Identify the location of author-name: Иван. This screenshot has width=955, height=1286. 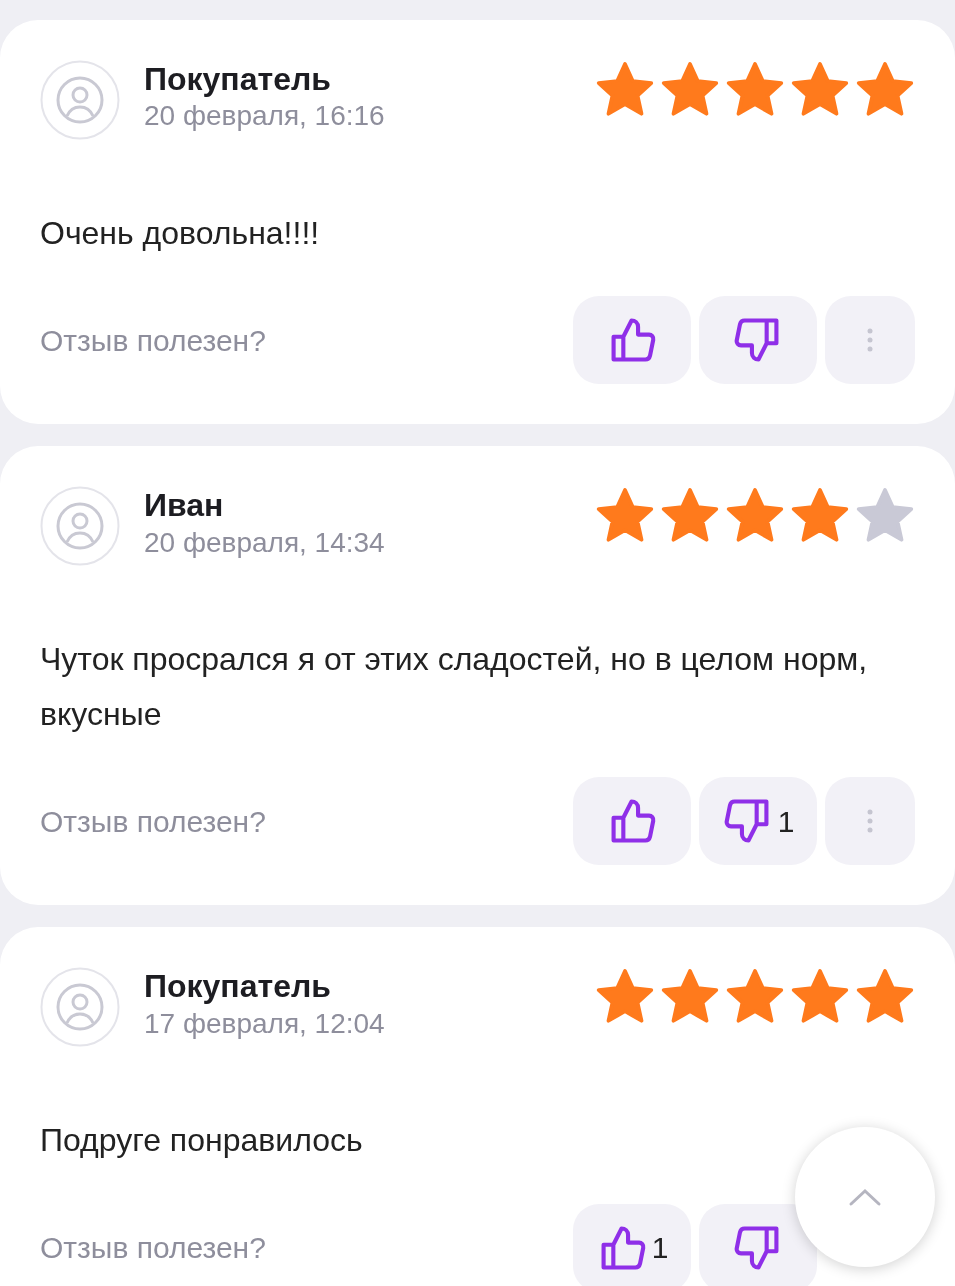
(184, 505).